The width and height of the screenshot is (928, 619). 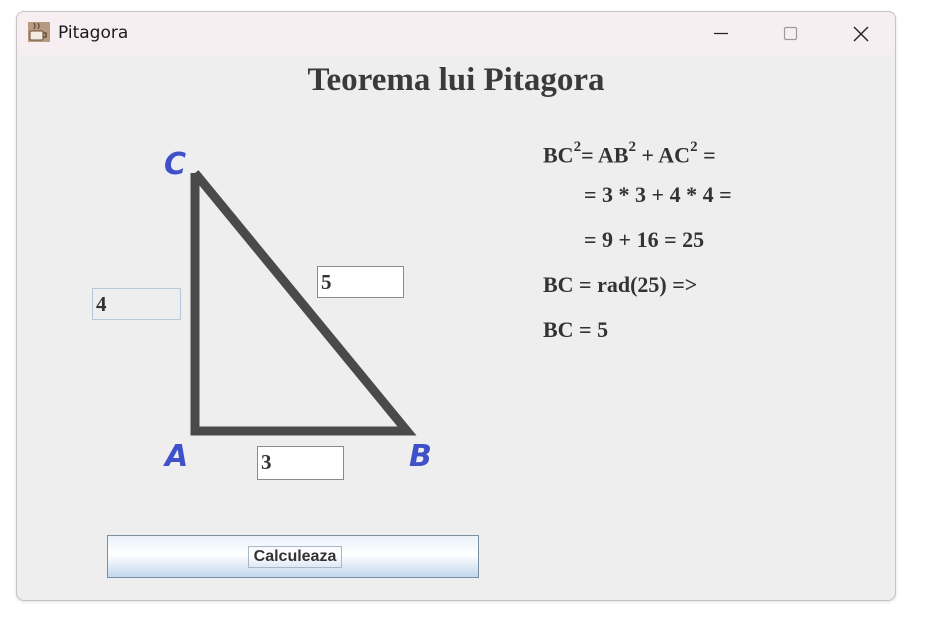 What do you see at coordinates (644, 239) in the screenshot?
I see `formula-line-3: = 9 + 16 = 25` at bounding box center [644, 239].